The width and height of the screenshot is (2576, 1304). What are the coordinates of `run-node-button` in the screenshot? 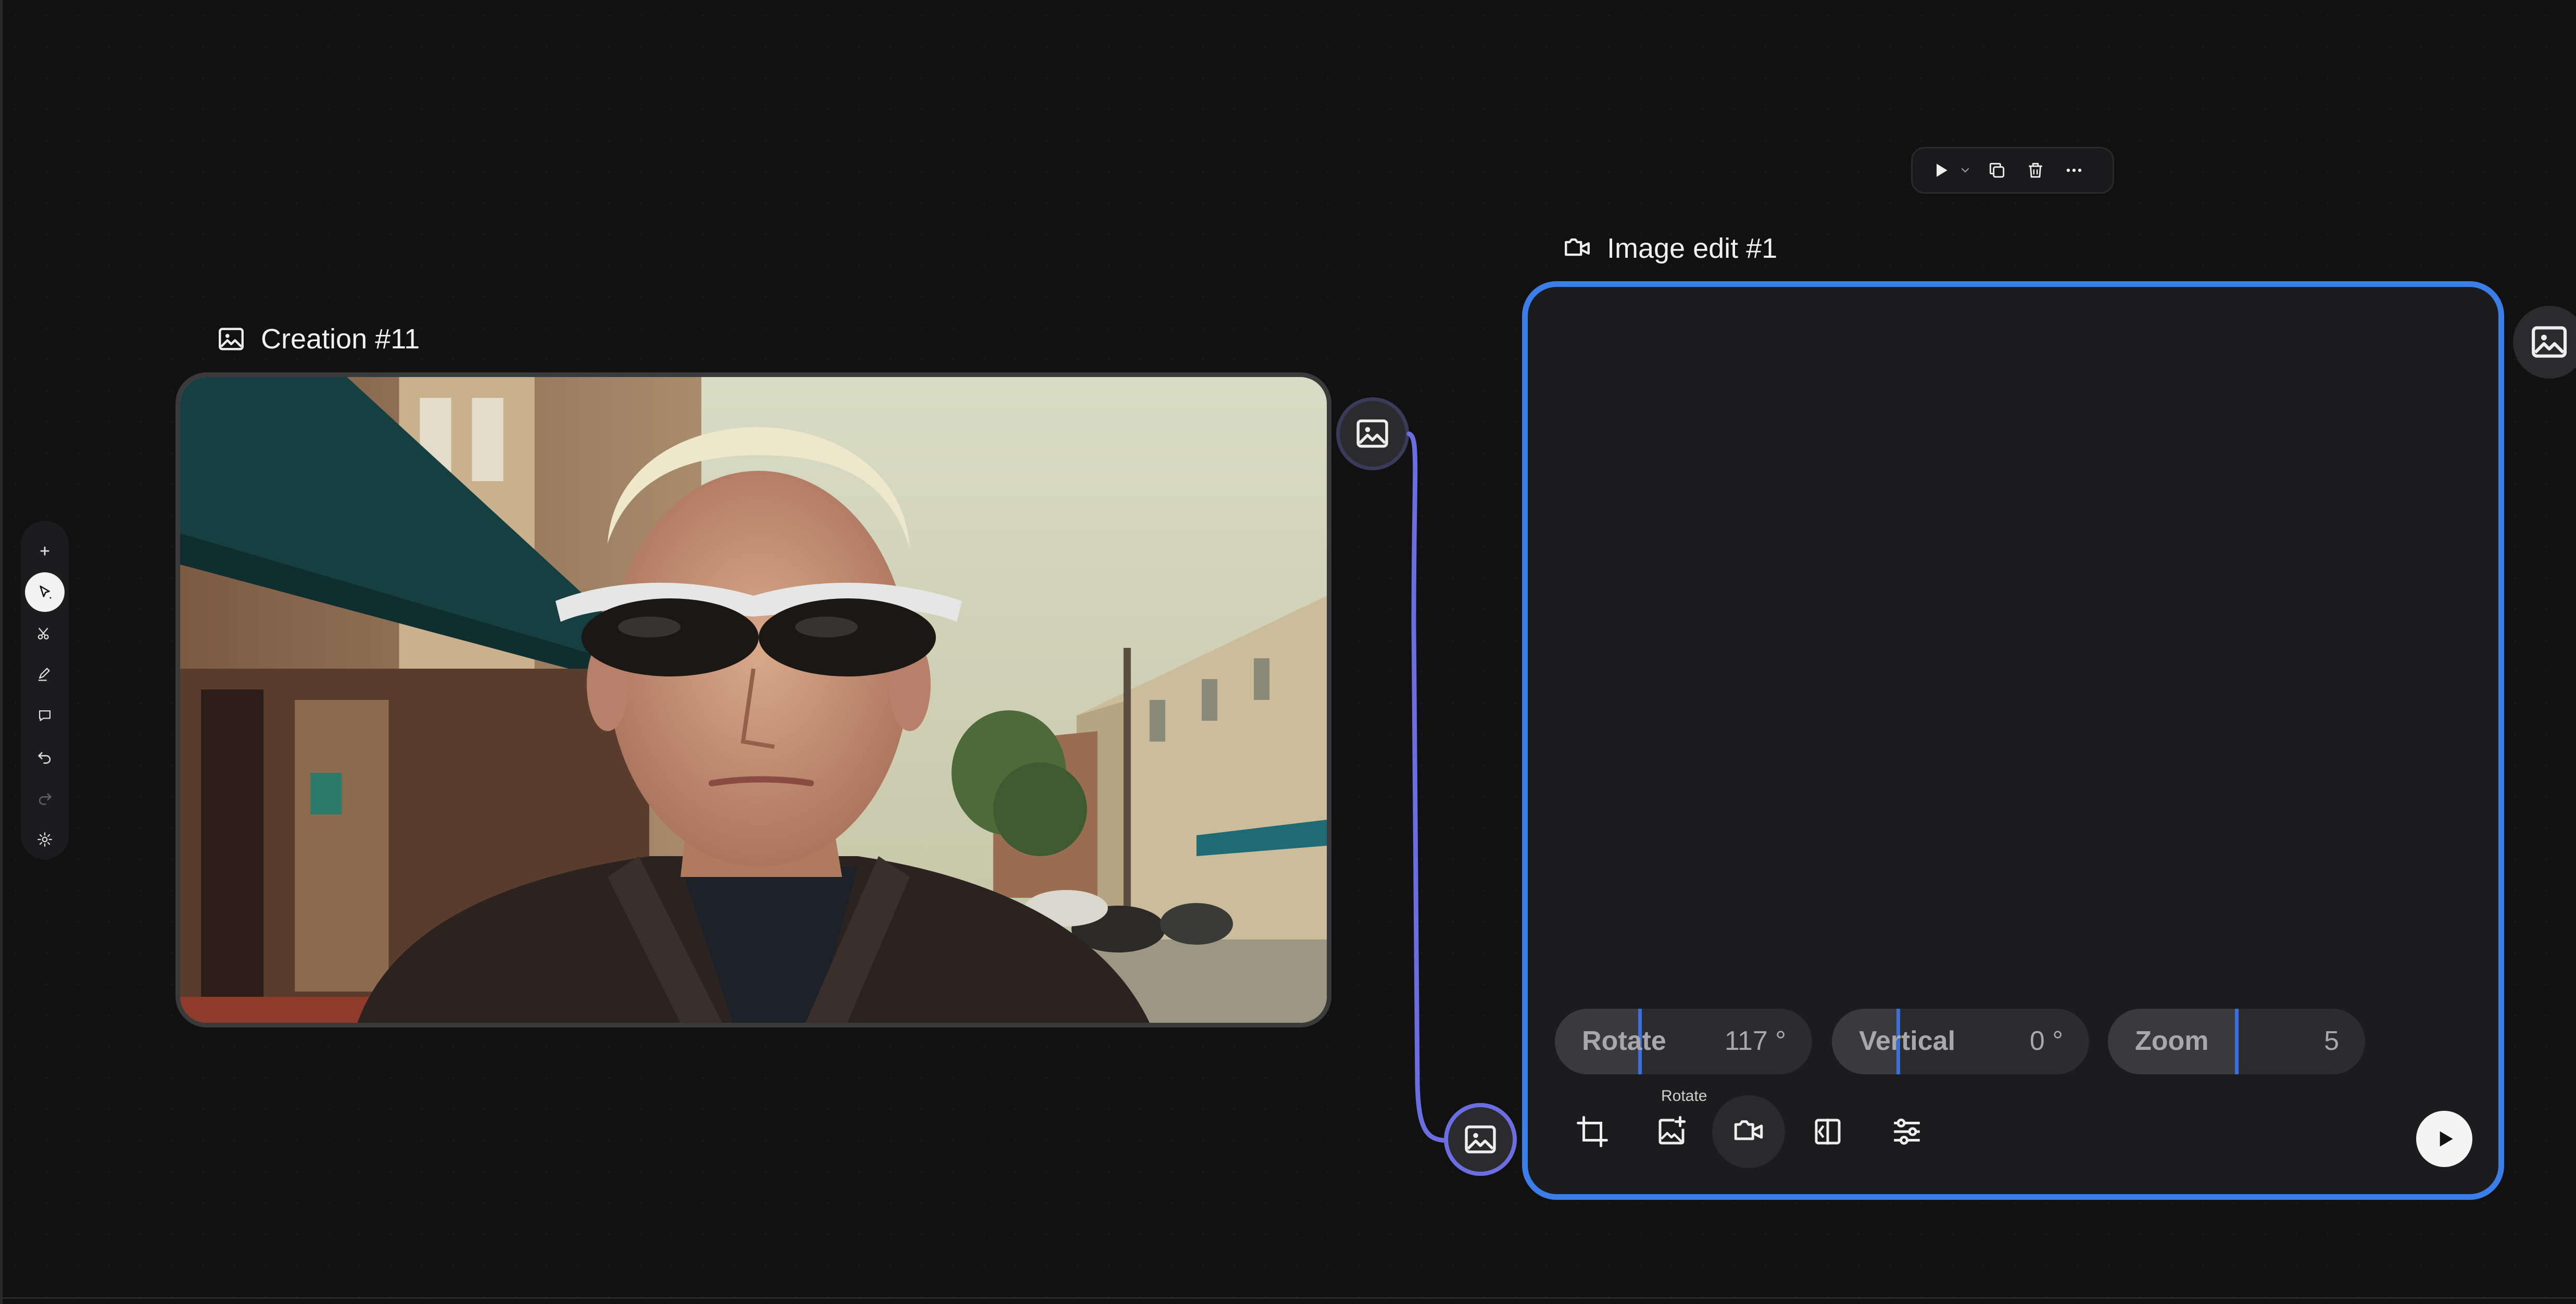 It's located at (1941, 170).